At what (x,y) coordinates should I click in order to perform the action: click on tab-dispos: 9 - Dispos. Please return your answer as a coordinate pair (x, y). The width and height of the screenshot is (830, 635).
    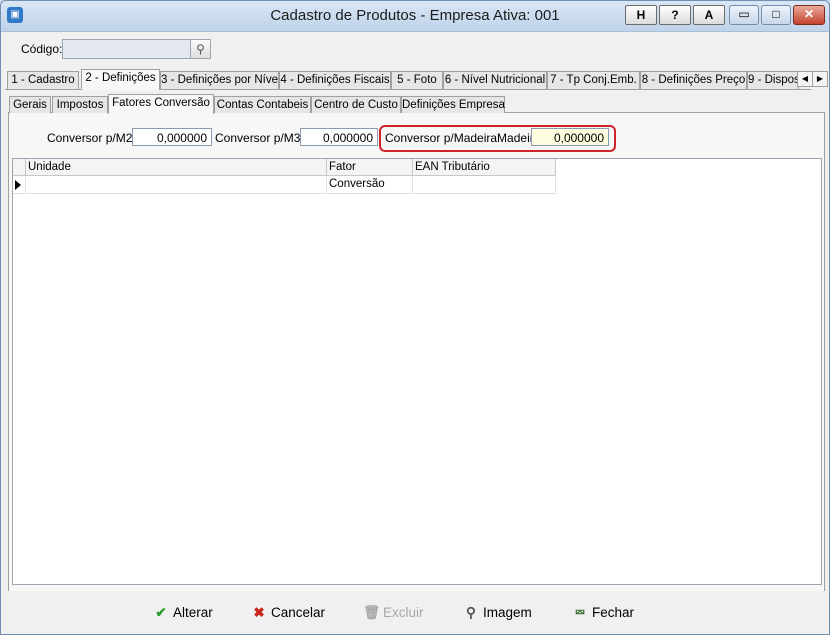
    Looking at the image, I should click on (773, 80).